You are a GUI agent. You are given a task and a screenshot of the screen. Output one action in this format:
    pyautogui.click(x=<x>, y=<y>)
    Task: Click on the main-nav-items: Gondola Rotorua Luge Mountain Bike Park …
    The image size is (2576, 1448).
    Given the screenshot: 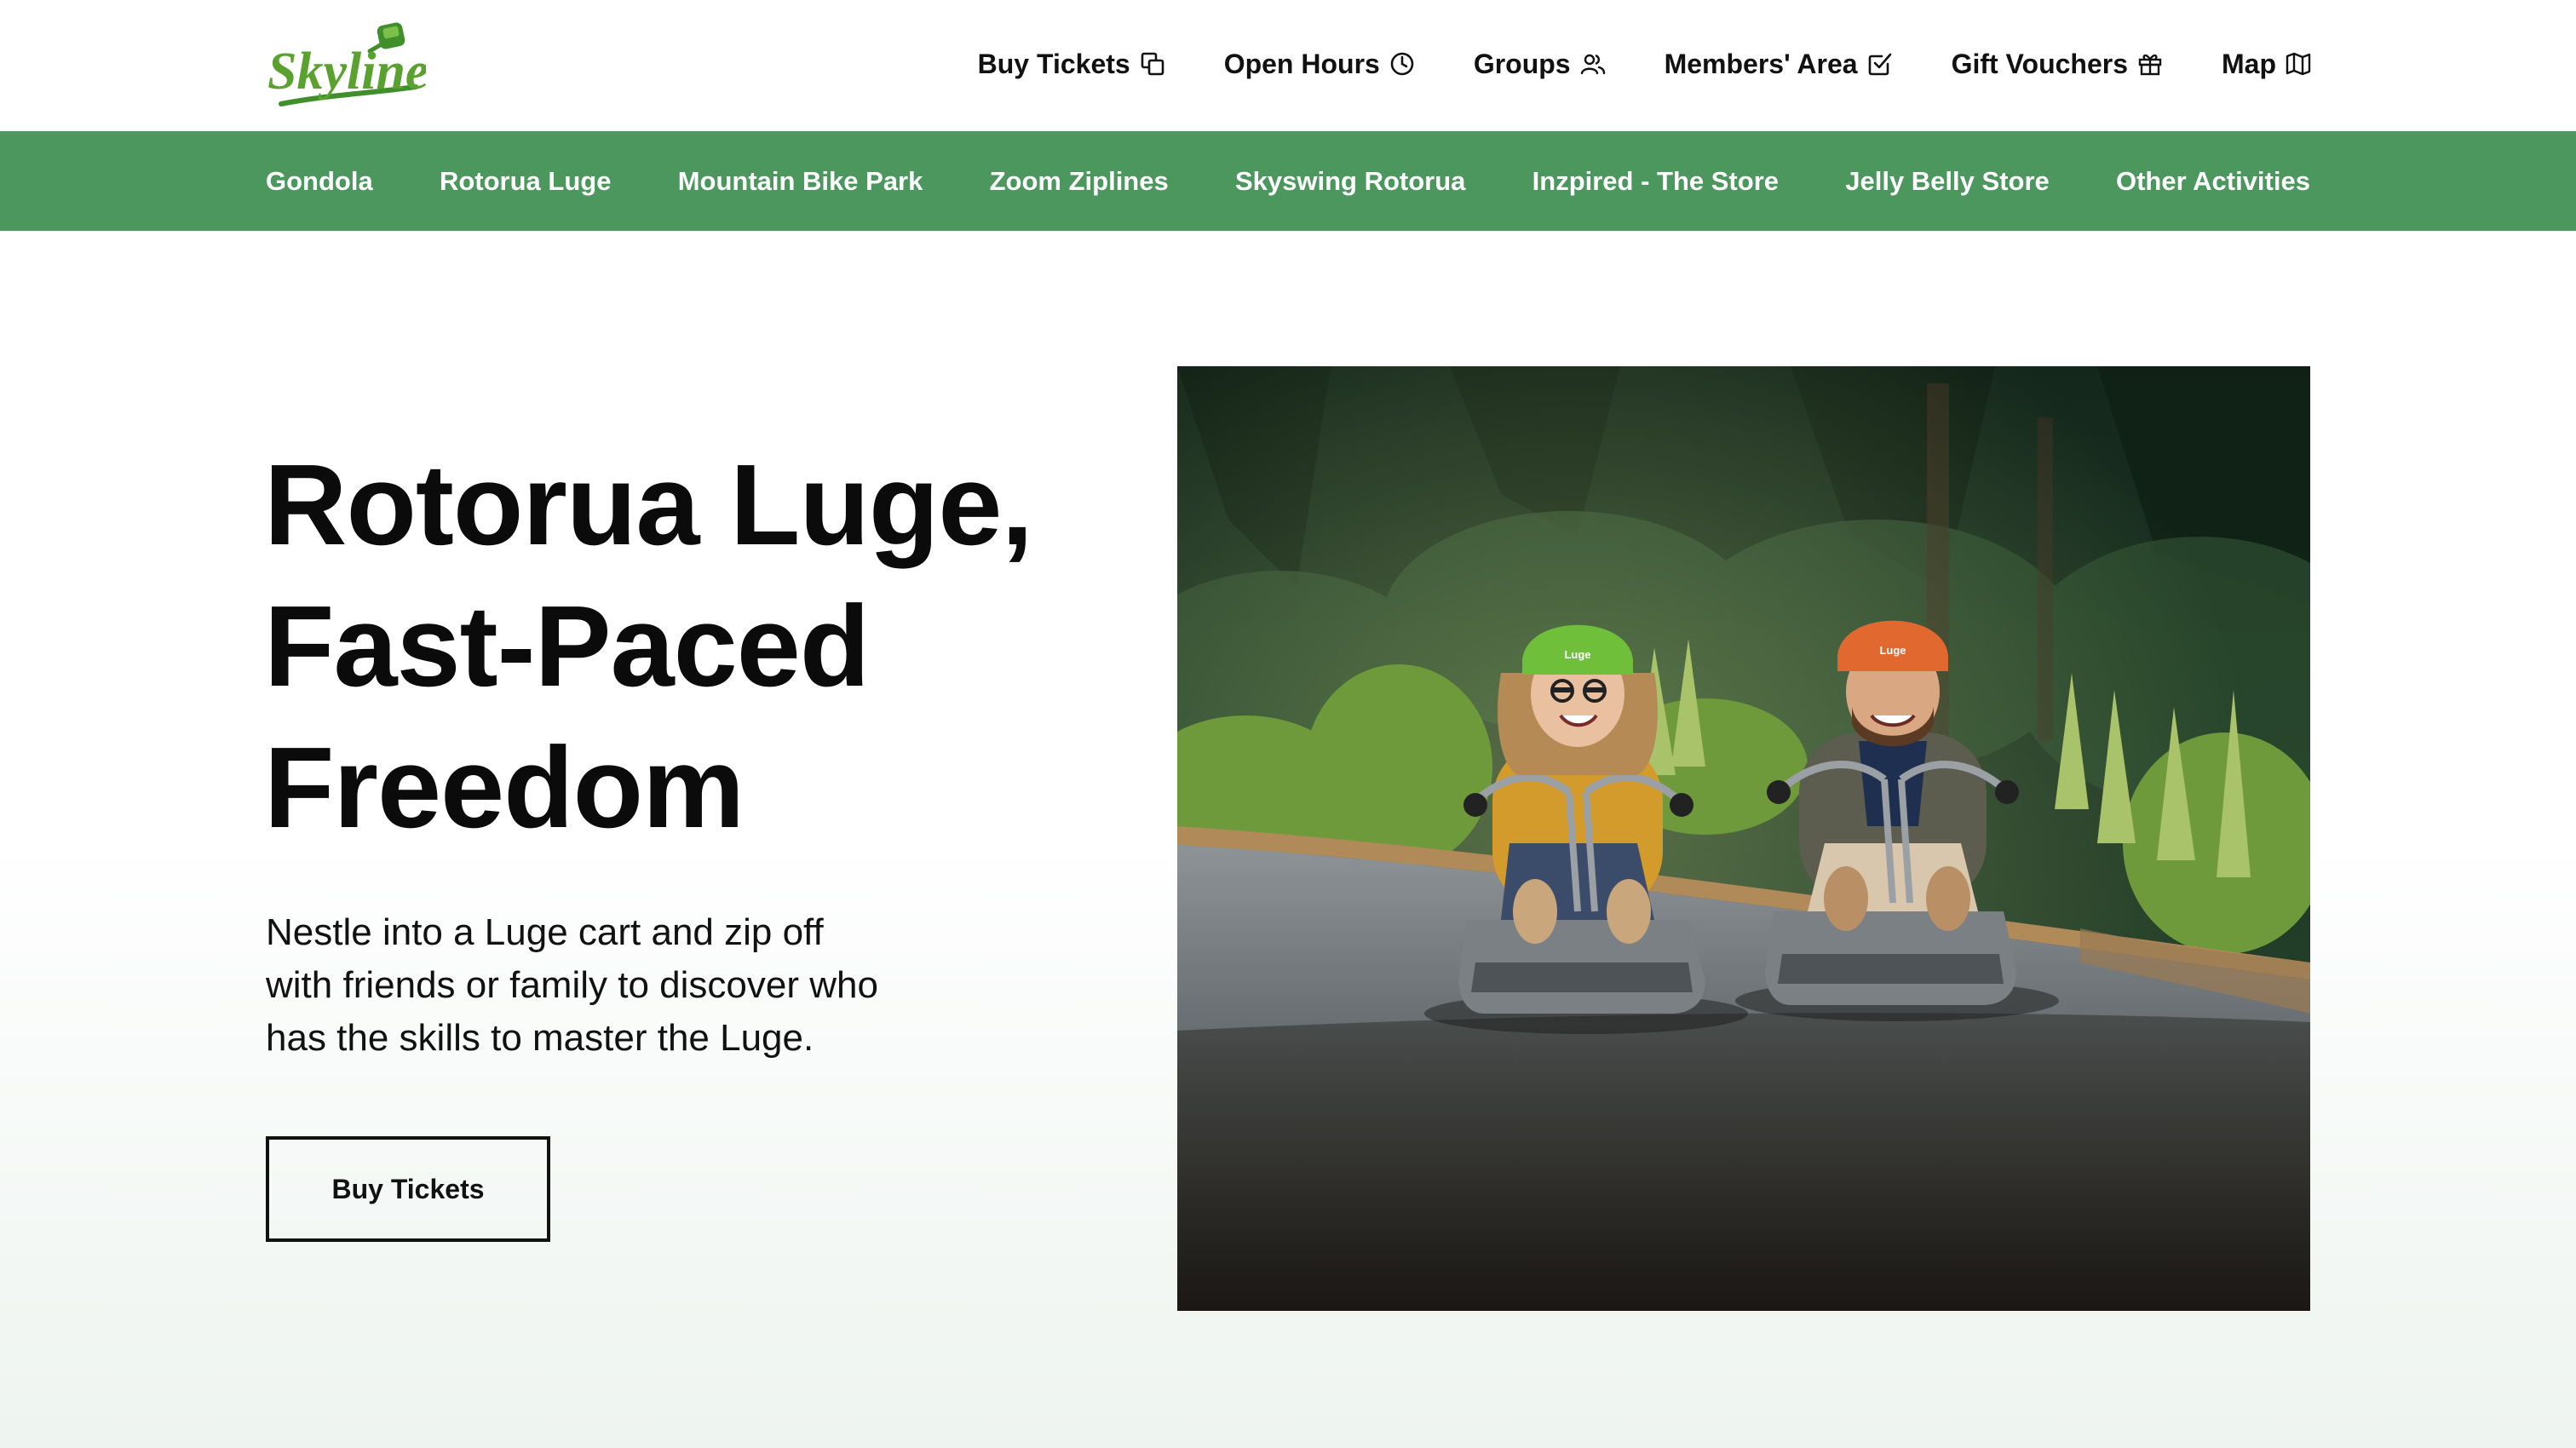 What is the action you would take?
    pyautogui.click(x=1288, y=181)
    